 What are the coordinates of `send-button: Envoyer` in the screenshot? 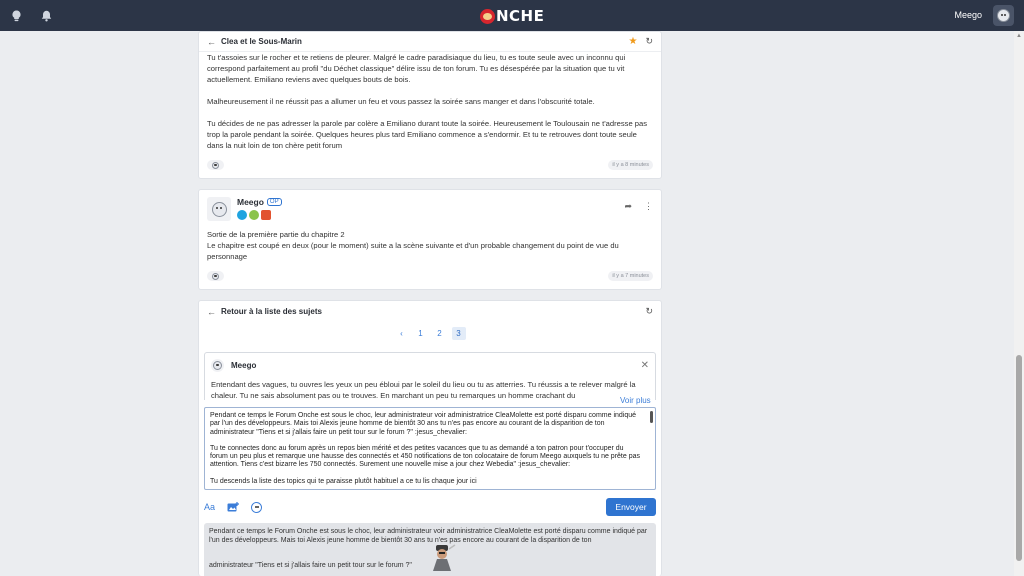 It's located at (631, 507).